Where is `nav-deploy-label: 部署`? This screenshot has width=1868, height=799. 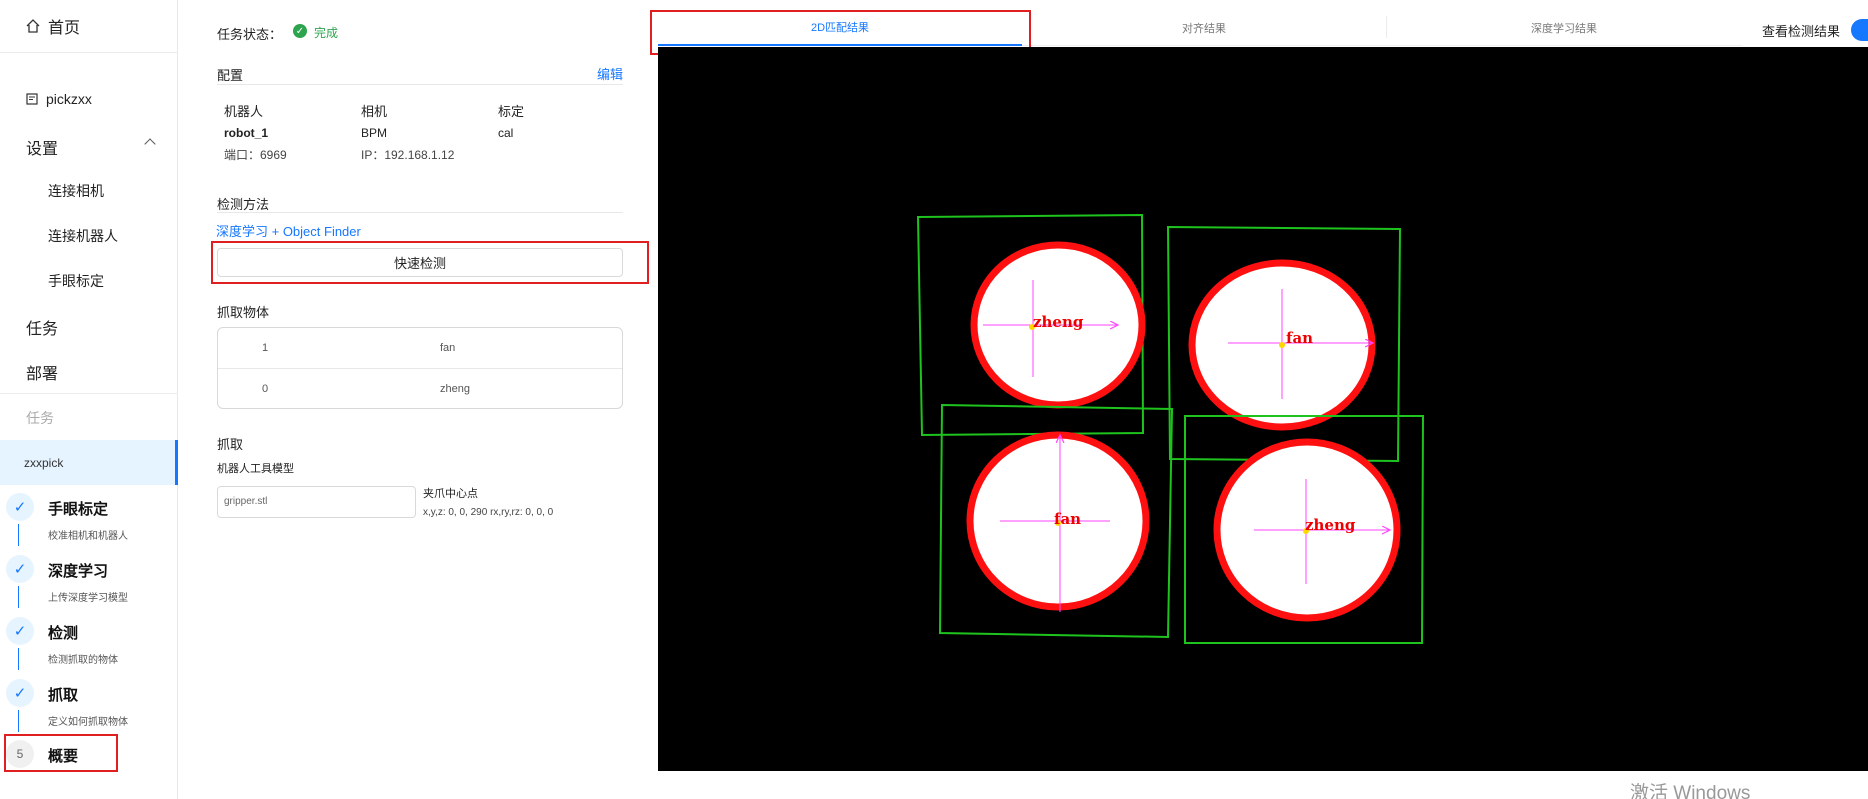
nav-deploy-label: 部署 is located at coordinates (42, 374).